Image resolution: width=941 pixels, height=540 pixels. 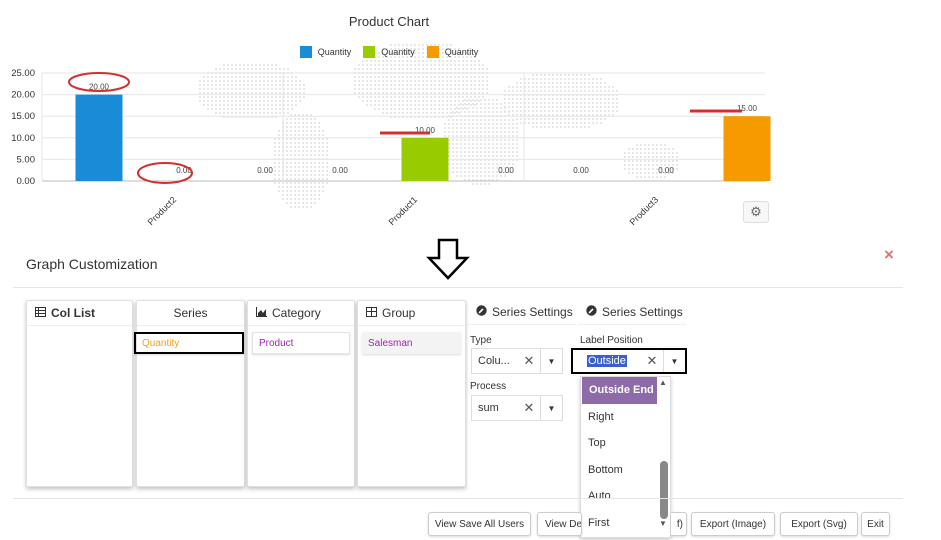 I want to click on export-pdf-button: f), so click(x=679, y=524).